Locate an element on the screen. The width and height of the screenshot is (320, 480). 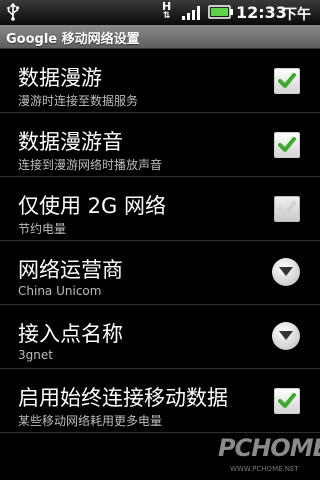
setting-access-point-name: 接入点名称 3gnet is located at coordinates (160, 337).